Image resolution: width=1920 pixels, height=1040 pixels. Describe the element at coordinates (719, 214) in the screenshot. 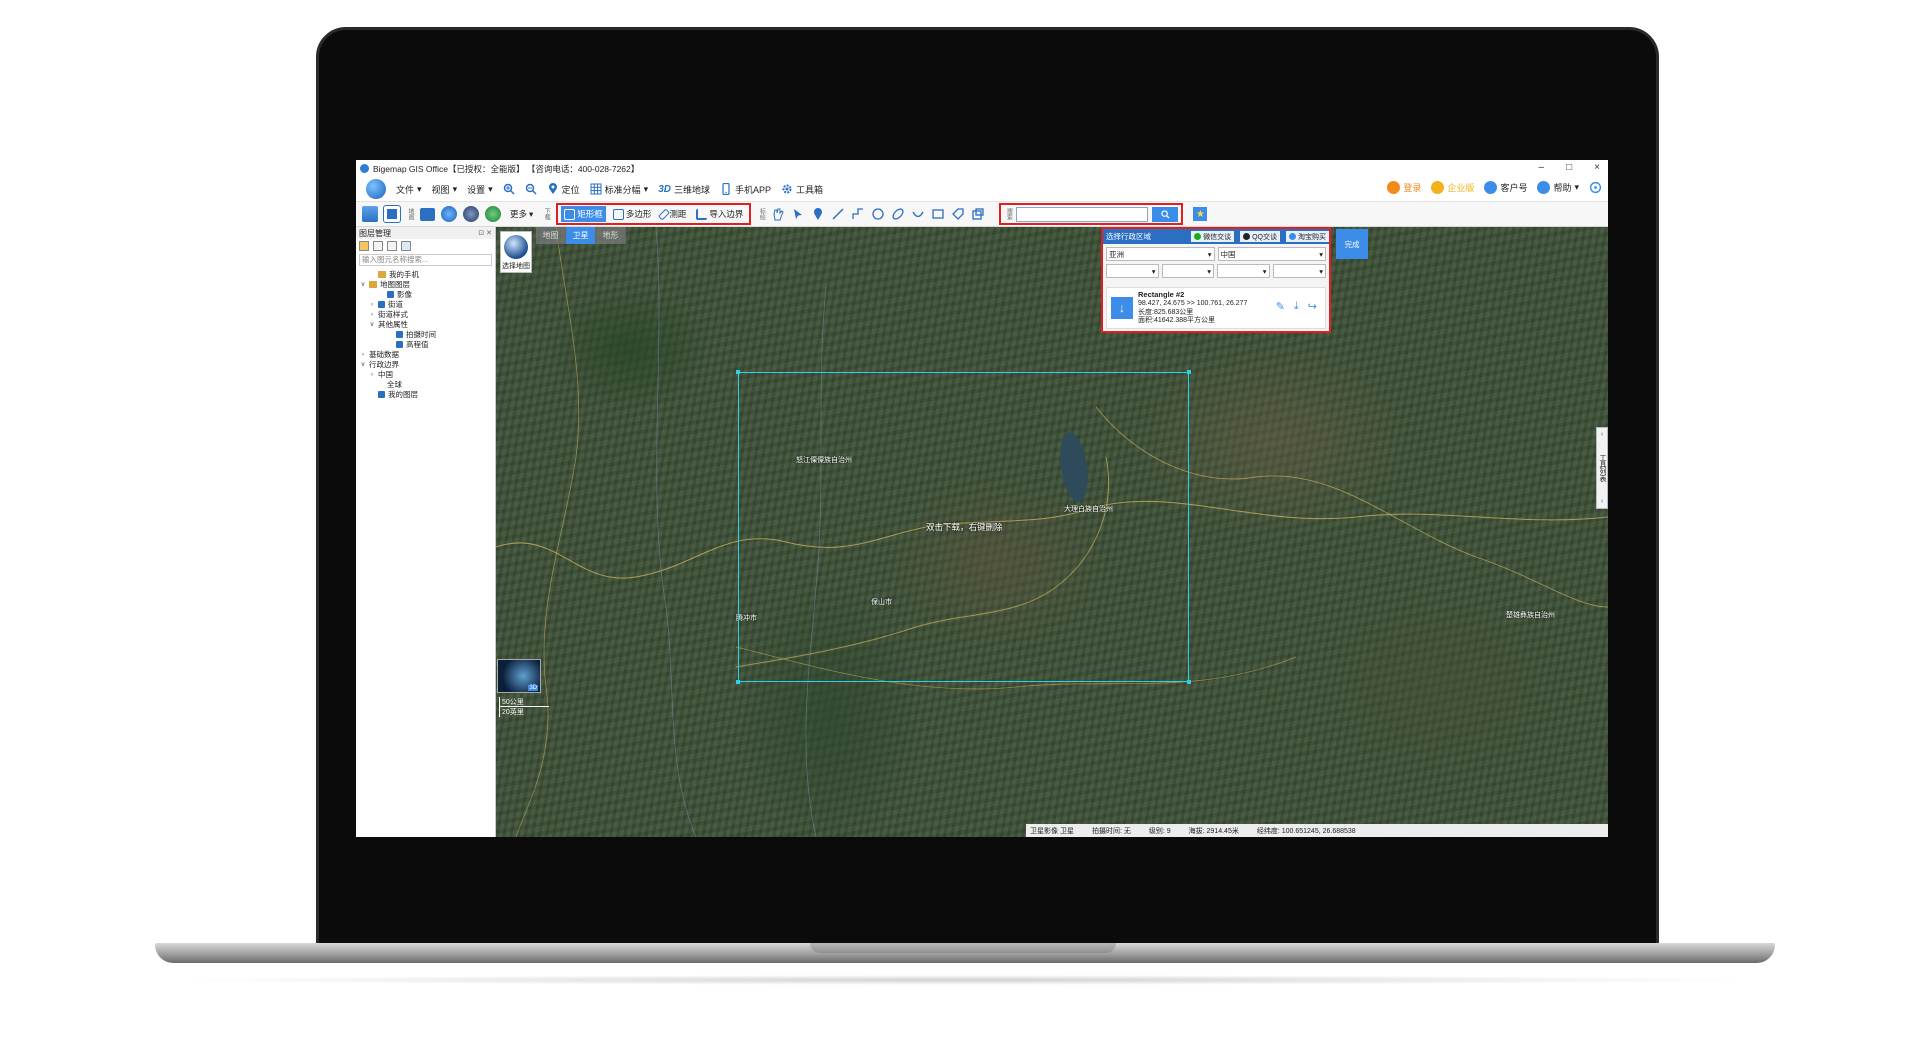

I see `import-boundary-button: 导入边界` at that location.